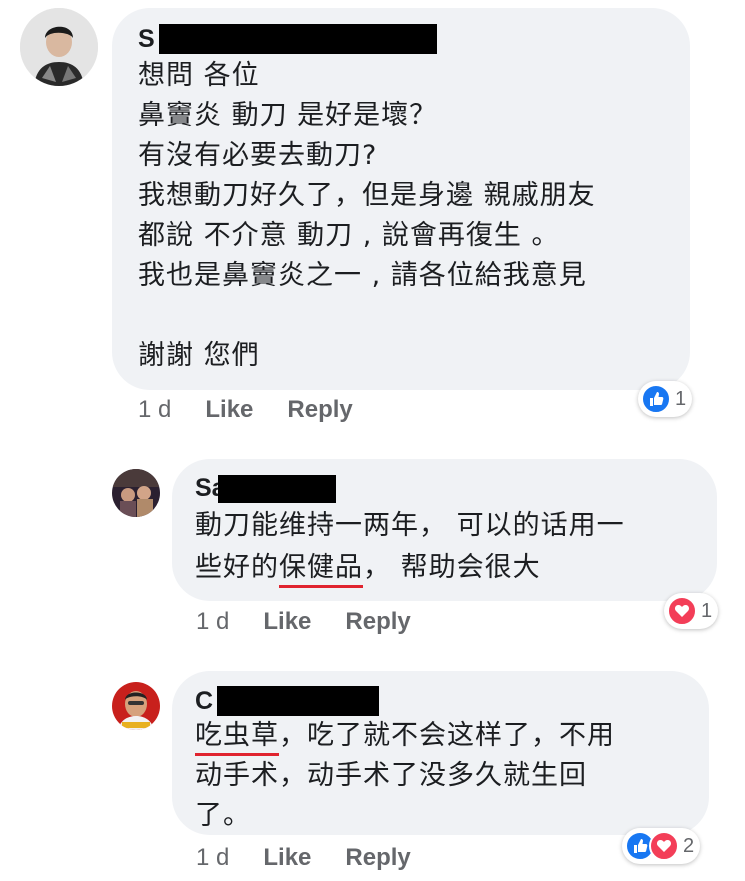  I want to click on author-initial: S, so click(146, 38).